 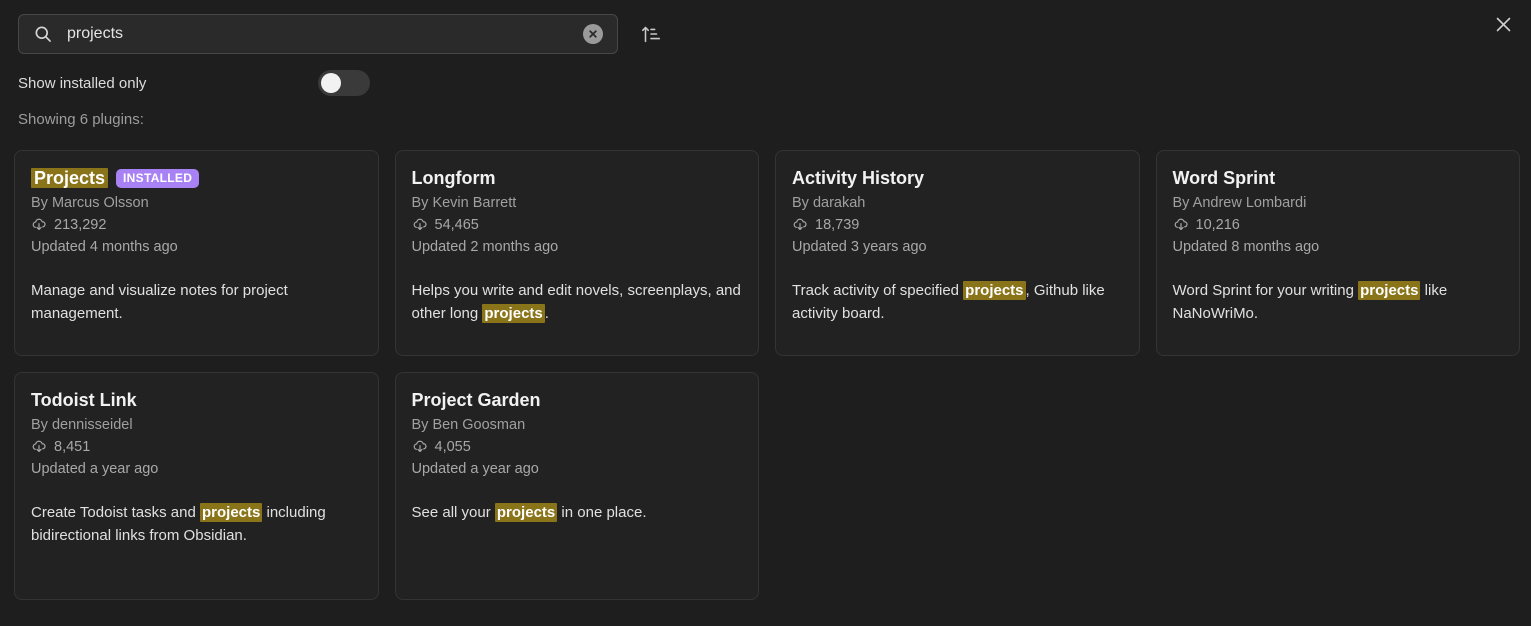 What do you see at coordinates (452, 447) in the screenshot?
I see `plugin-download-count: 4,055` at bounding box center [452, 447].